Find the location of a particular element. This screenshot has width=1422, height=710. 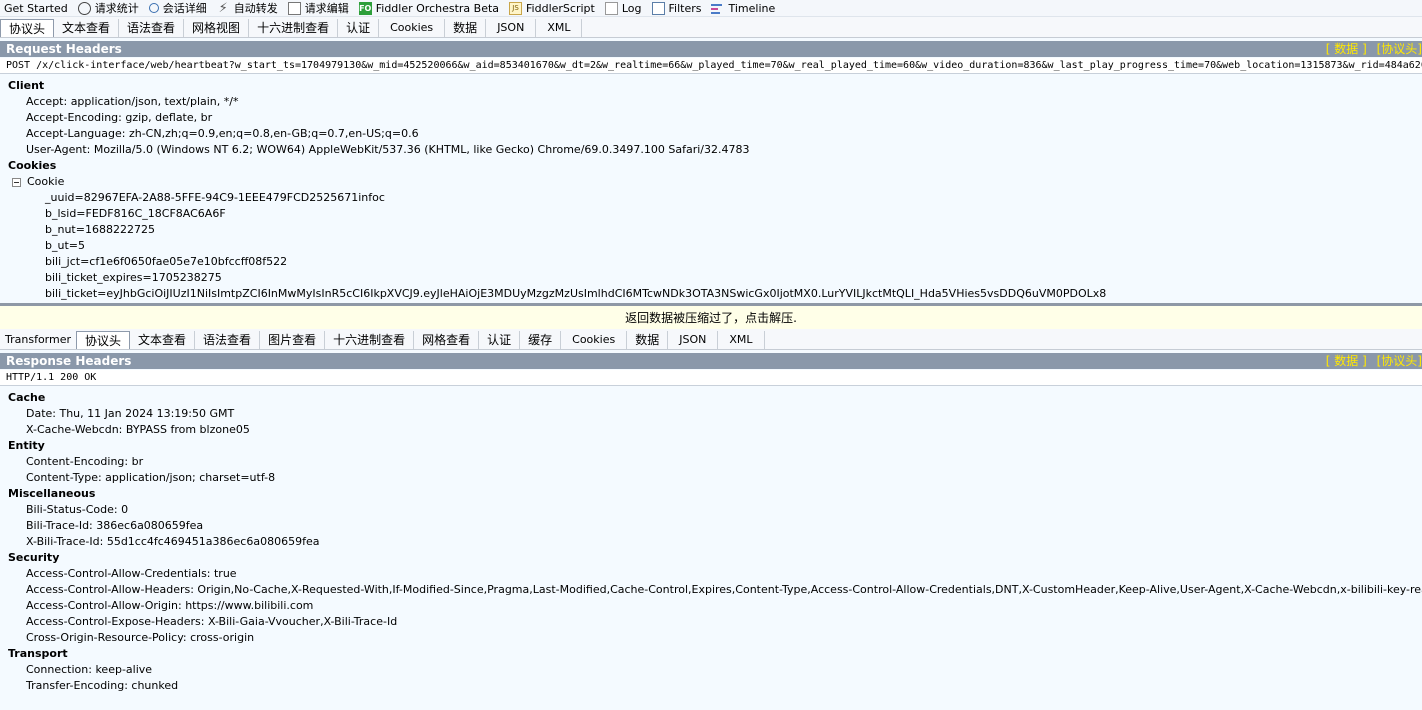

header-row: Bili-Status-Code: 0 is located at coordinates (711, 510).